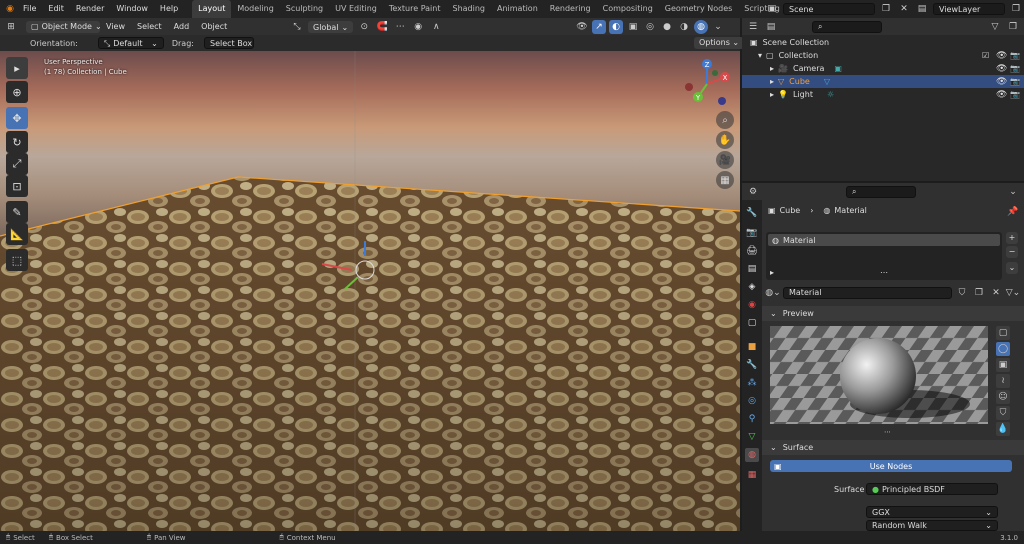  I want to click on navigation-gizmo: Z X Y, so click(707, 84).